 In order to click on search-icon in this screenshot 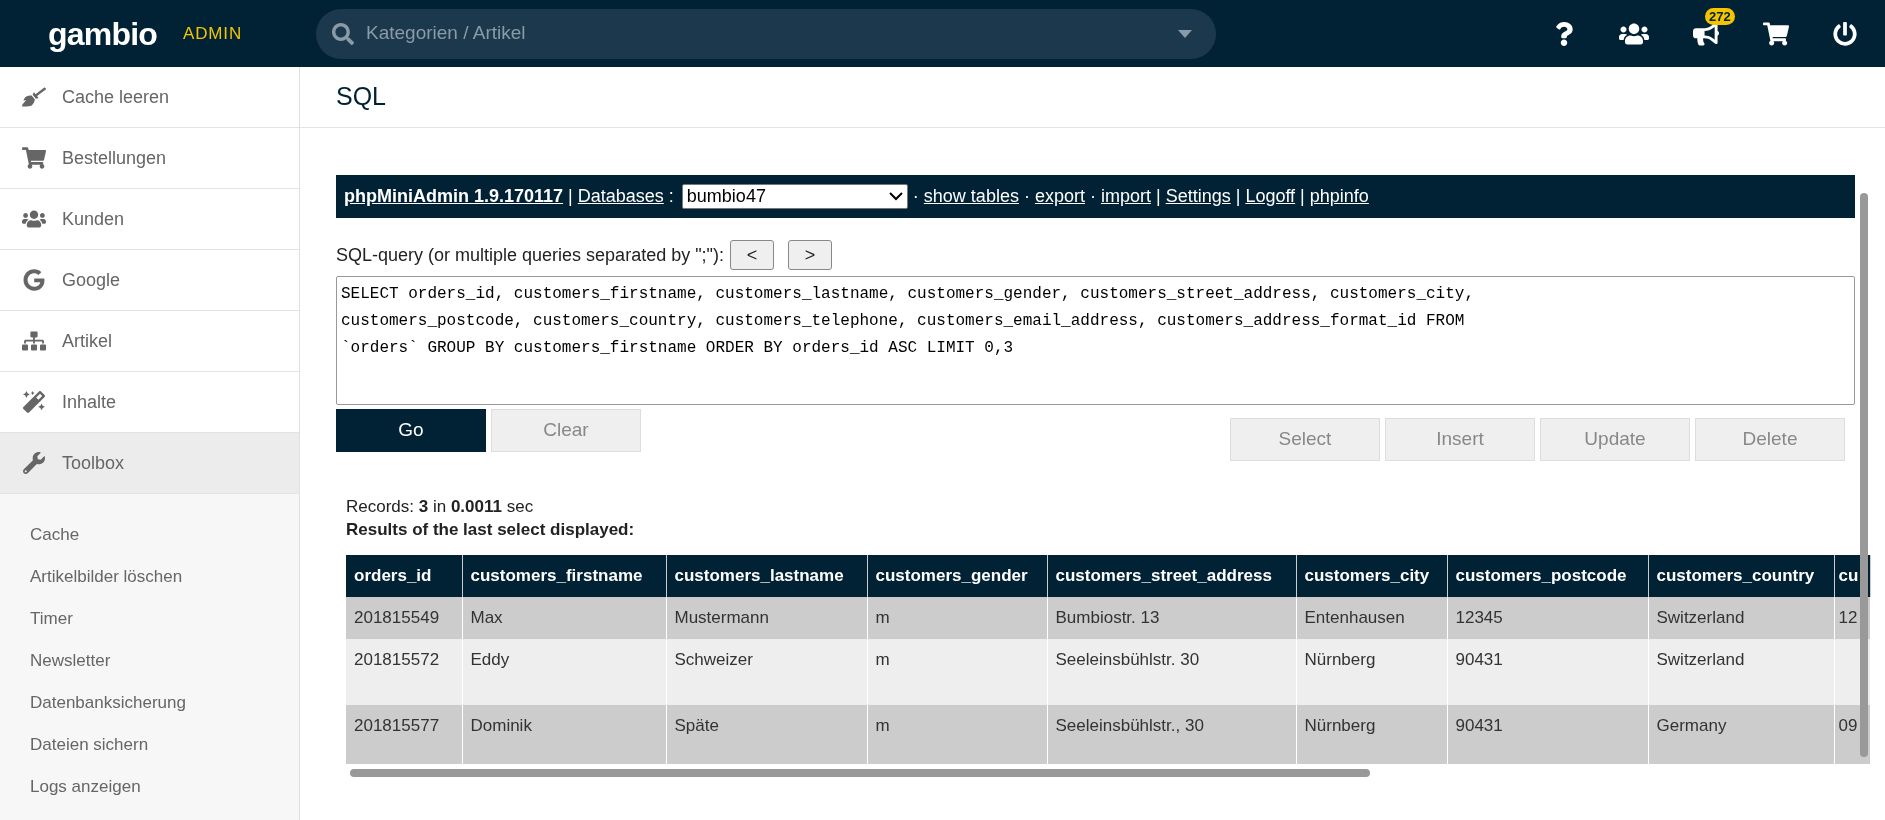, I will do `click(343, 33)`.